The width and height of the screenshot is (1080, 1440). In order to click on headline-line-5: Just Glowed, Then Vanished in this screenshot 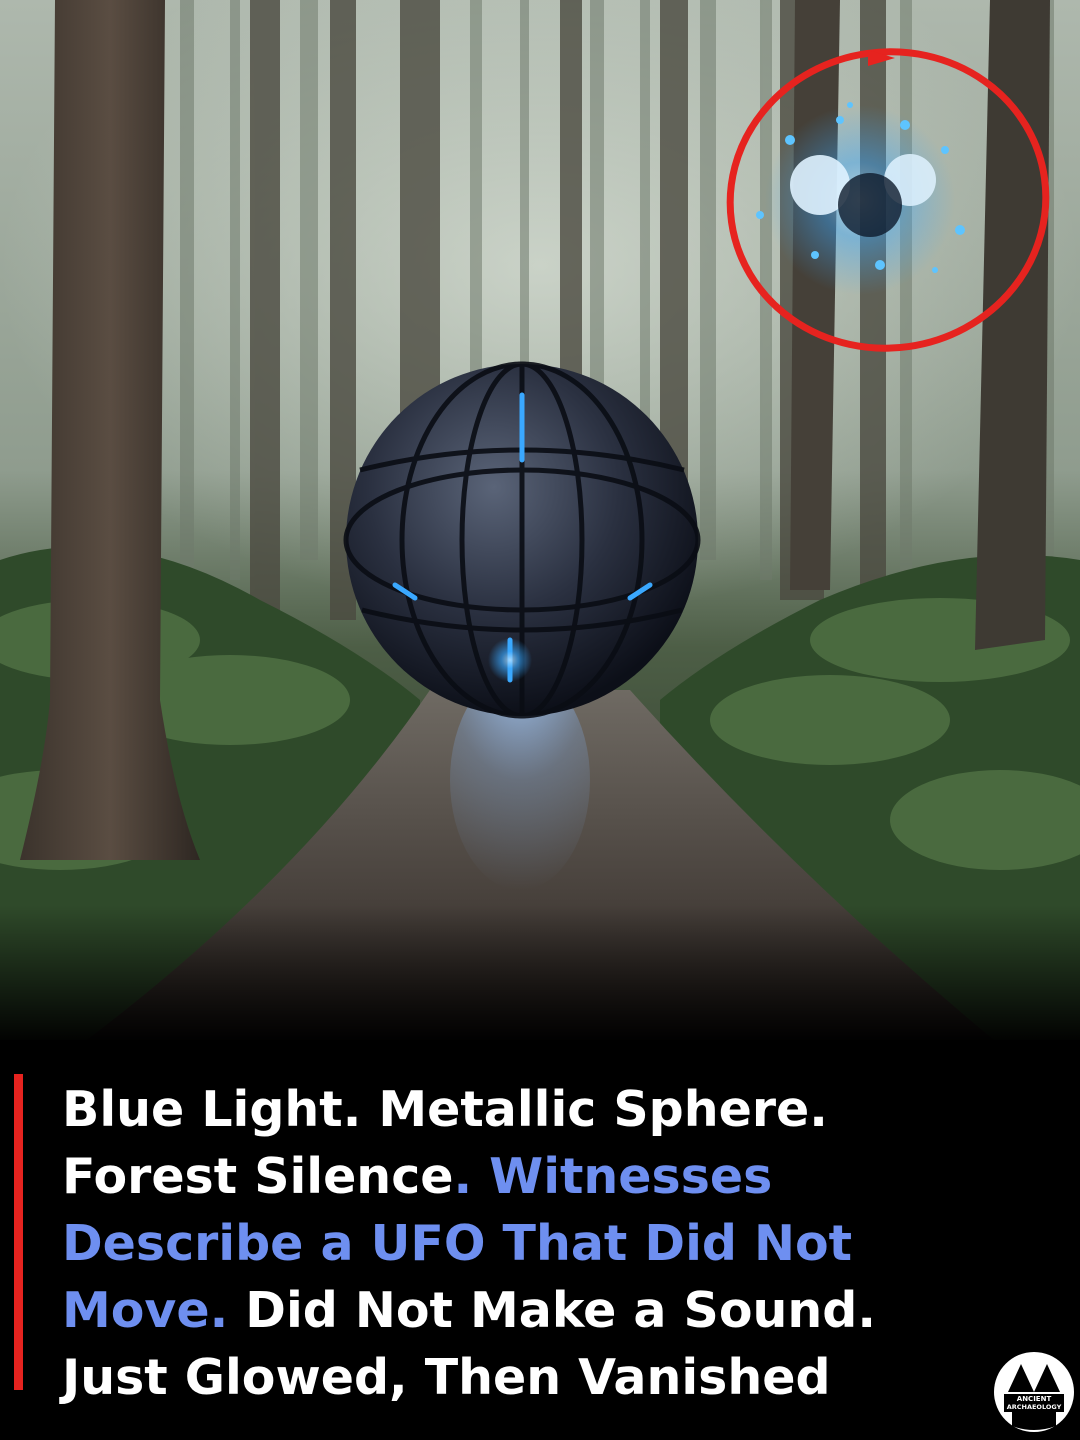, I will do `click(527, 1377)`.